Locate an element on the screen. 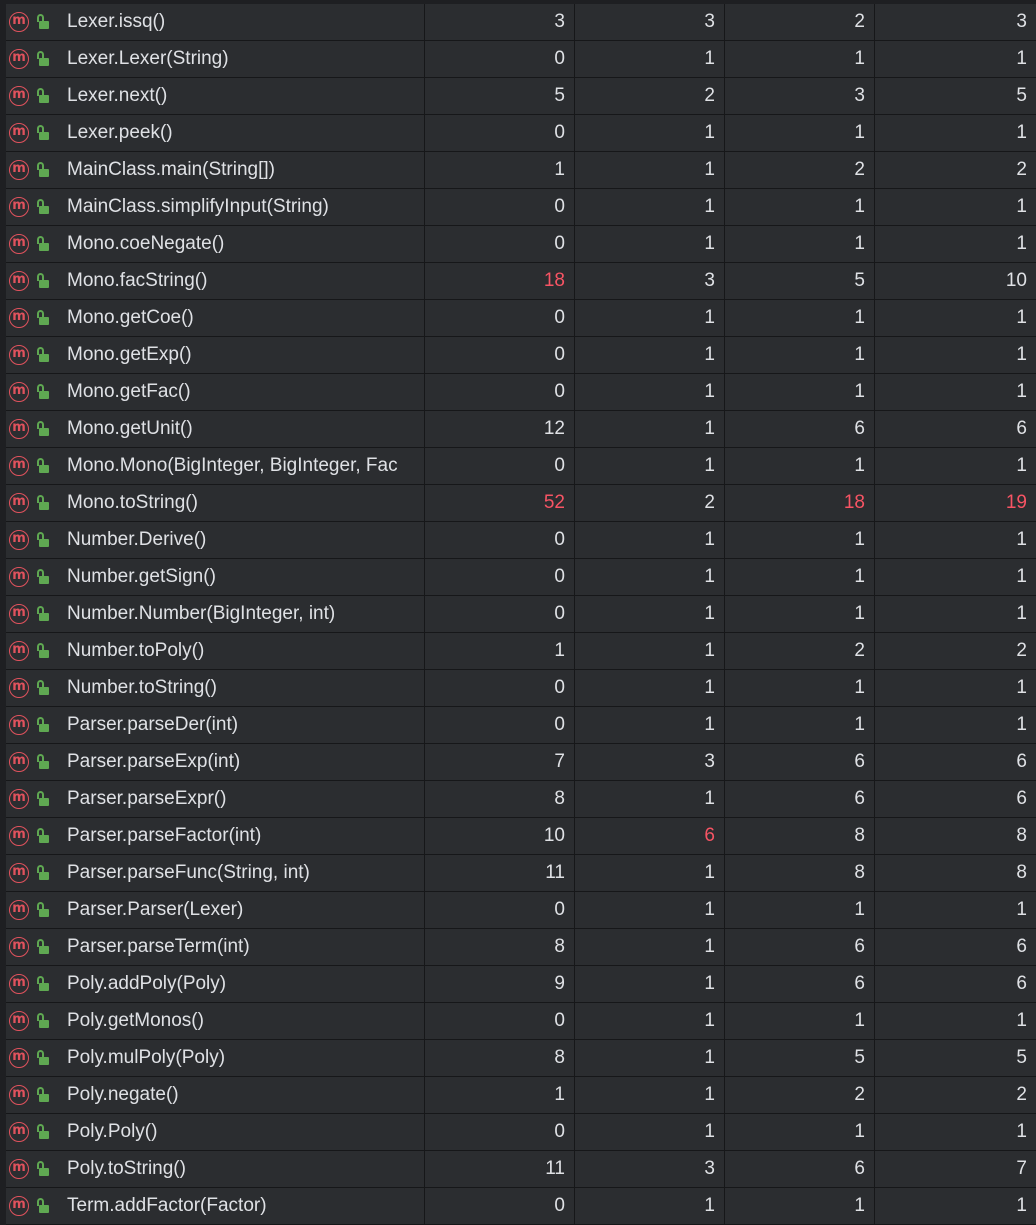 This screenshot has width=1036, height=1225. table-row: m Parser.parseDer(int) 0 1 1 1 is located at coordinates (521, 725).